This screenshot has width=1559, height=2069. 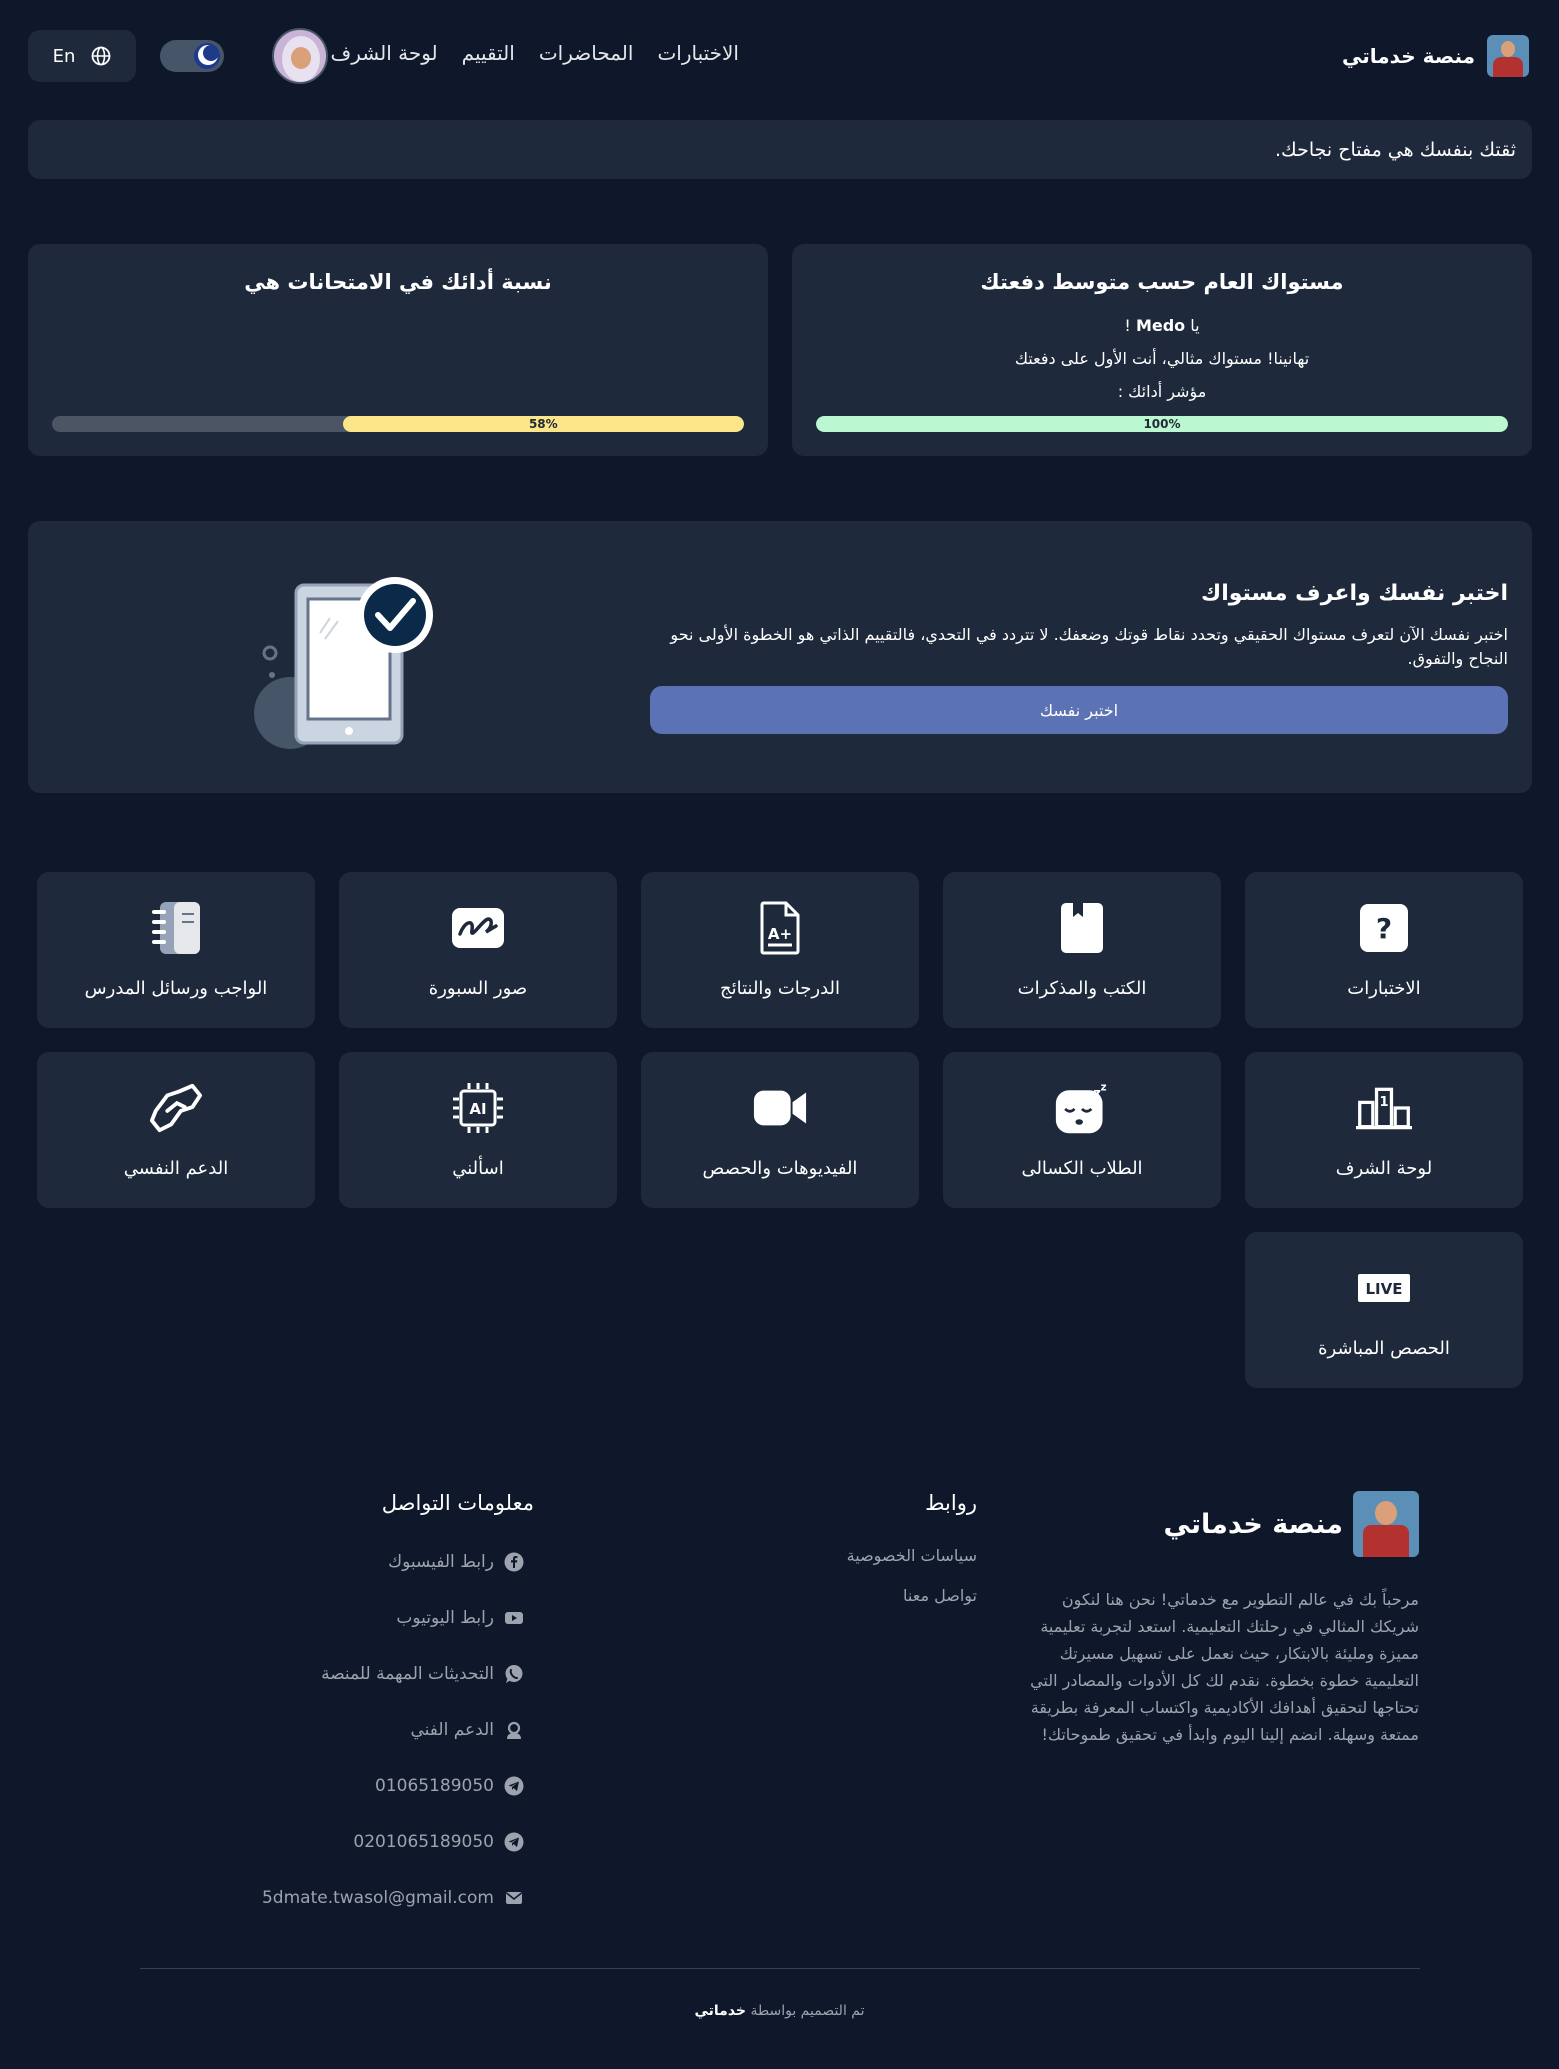 What do you see at coordinates (698, 53) in the screenshot?
I see `nav-link-exams: الاختبارات` at bounding box center [698, 53].